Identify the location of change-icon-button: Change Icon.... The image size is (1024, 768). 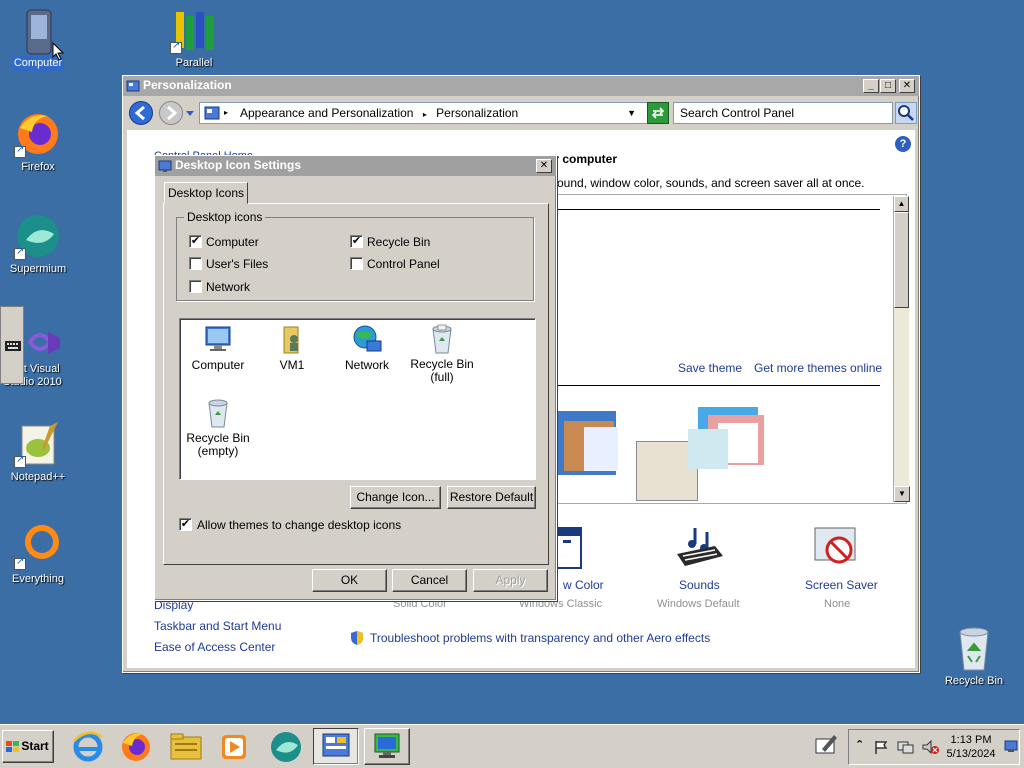
(395, 497).